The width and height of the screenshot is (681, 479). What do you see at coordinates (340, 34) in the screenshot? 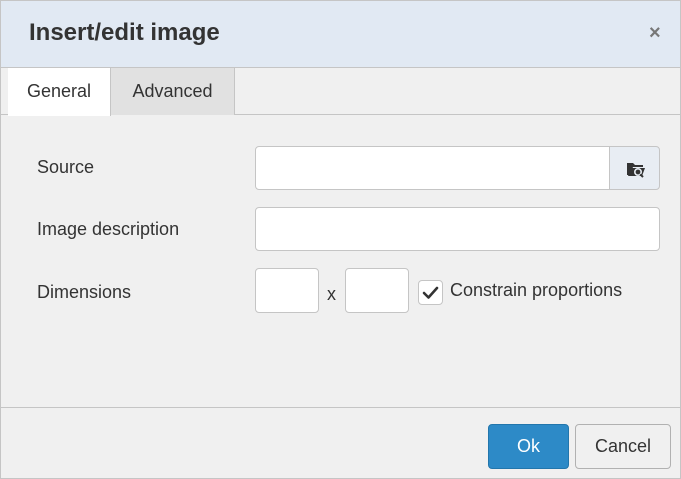
I see `dialog-titlebar: Insert/edit image ×` at bounding box center [340, 34].